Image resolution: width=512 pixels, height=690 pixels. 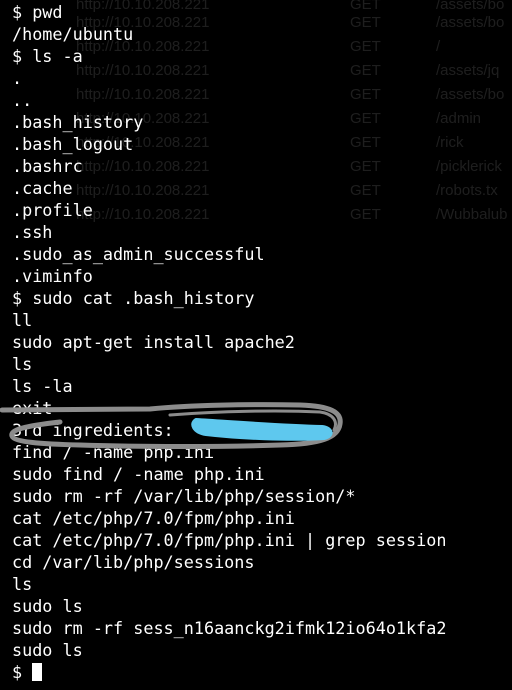 I want to click on terminal-line: $ sudo cat .bash_history, so click(x=133, y=298).